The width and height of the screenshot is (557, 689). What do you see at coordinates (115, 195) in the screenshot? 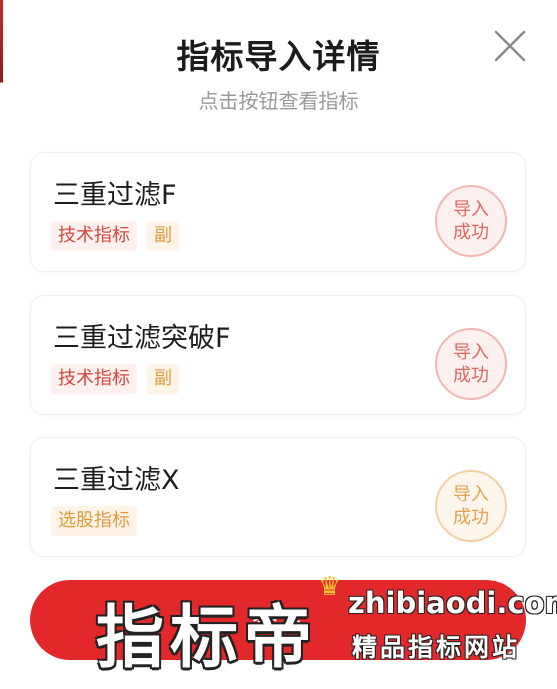
I see `indicator-name: 三重过滤F` at bounding box center [115, 195].